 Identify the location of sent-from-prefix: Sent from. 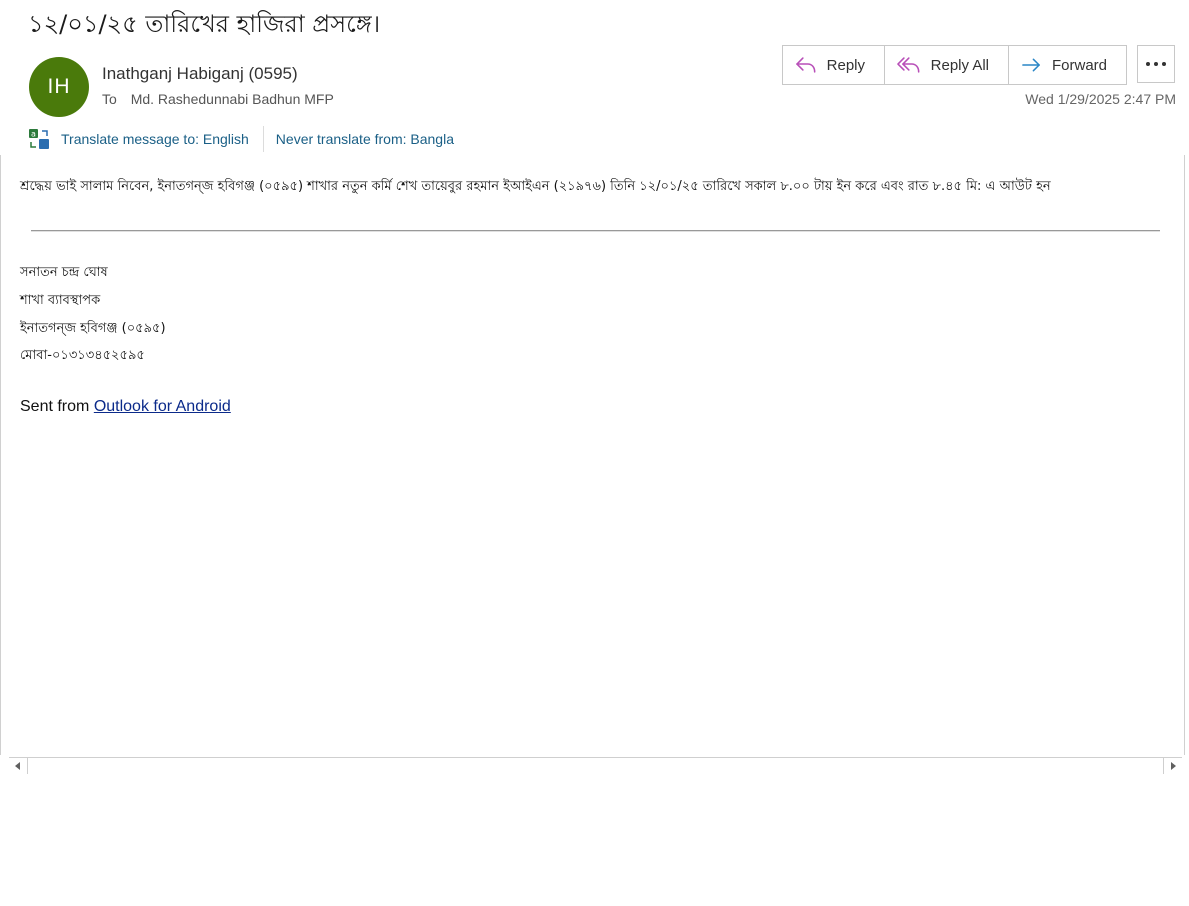
(57, 406).